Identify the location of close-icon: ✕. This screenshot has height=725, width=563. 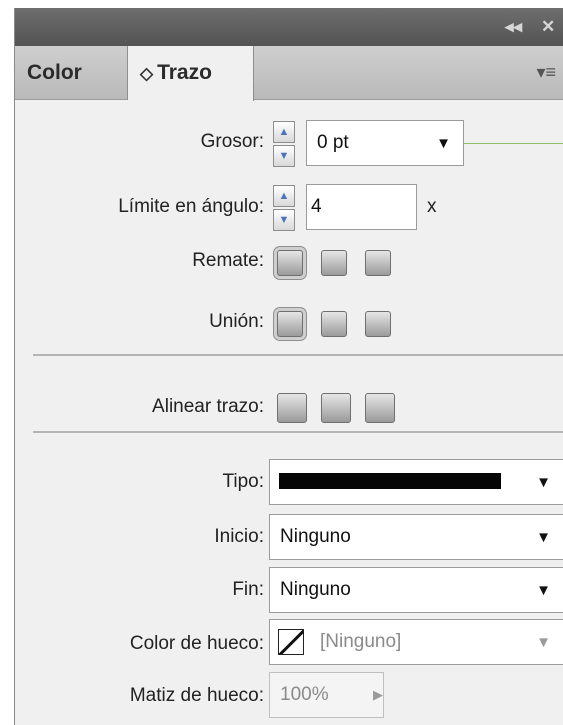
(548, 27).